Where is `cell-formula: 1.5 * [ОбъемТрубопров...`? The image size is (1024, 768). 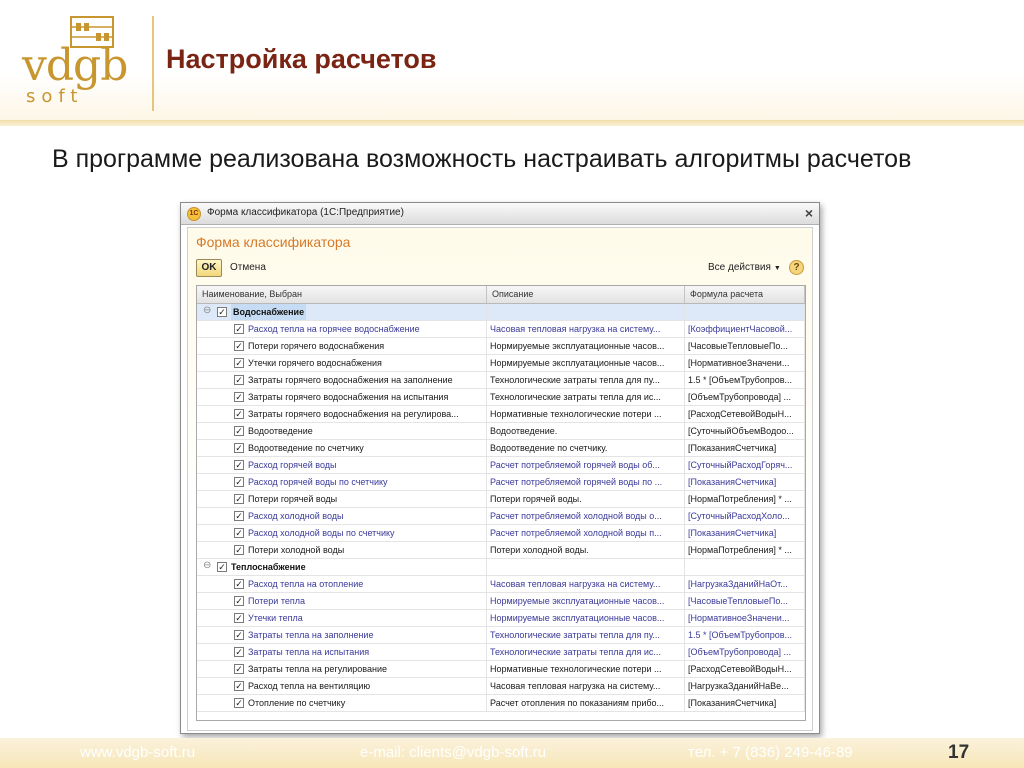
cell-formula: 1.5 * [ОбъемТрубопров... is located at coordinates (745, 635).